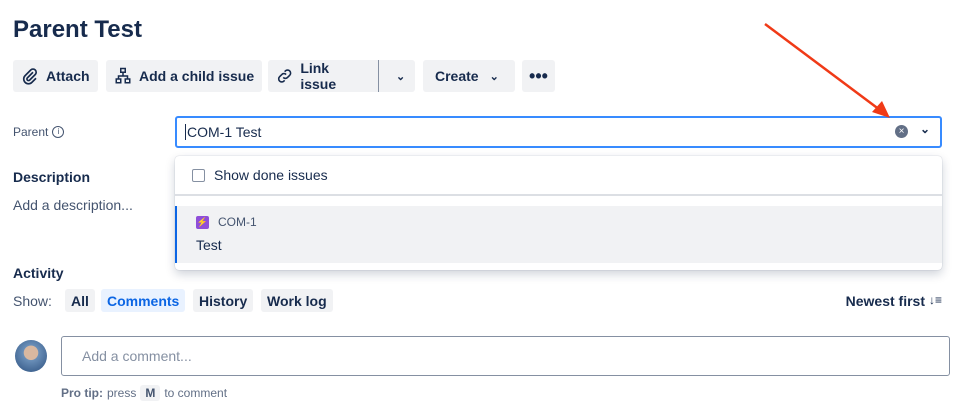  Describe the element at coordinates (827, 70) in the screenshot. I see `annotation-arrow` at that location.